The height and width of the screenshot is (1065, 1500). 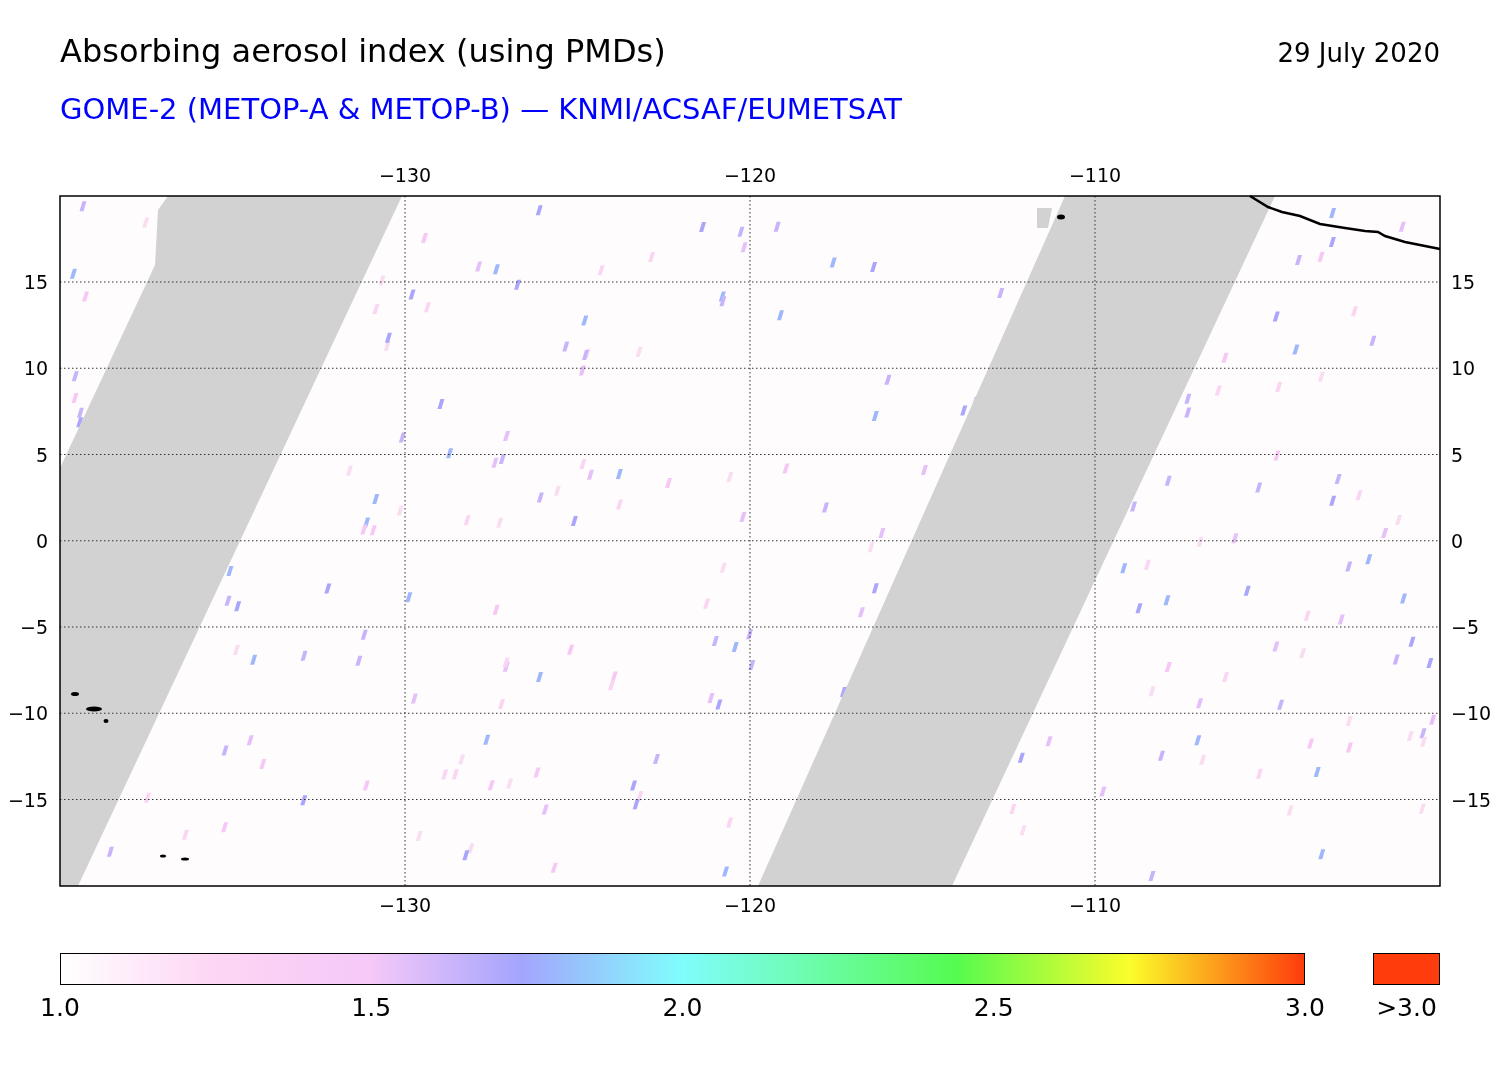 What do you see at coordinates (1406, 969) in the screenshot?
I see `overflow-color-swatch` at bounding box center [1406, 969].